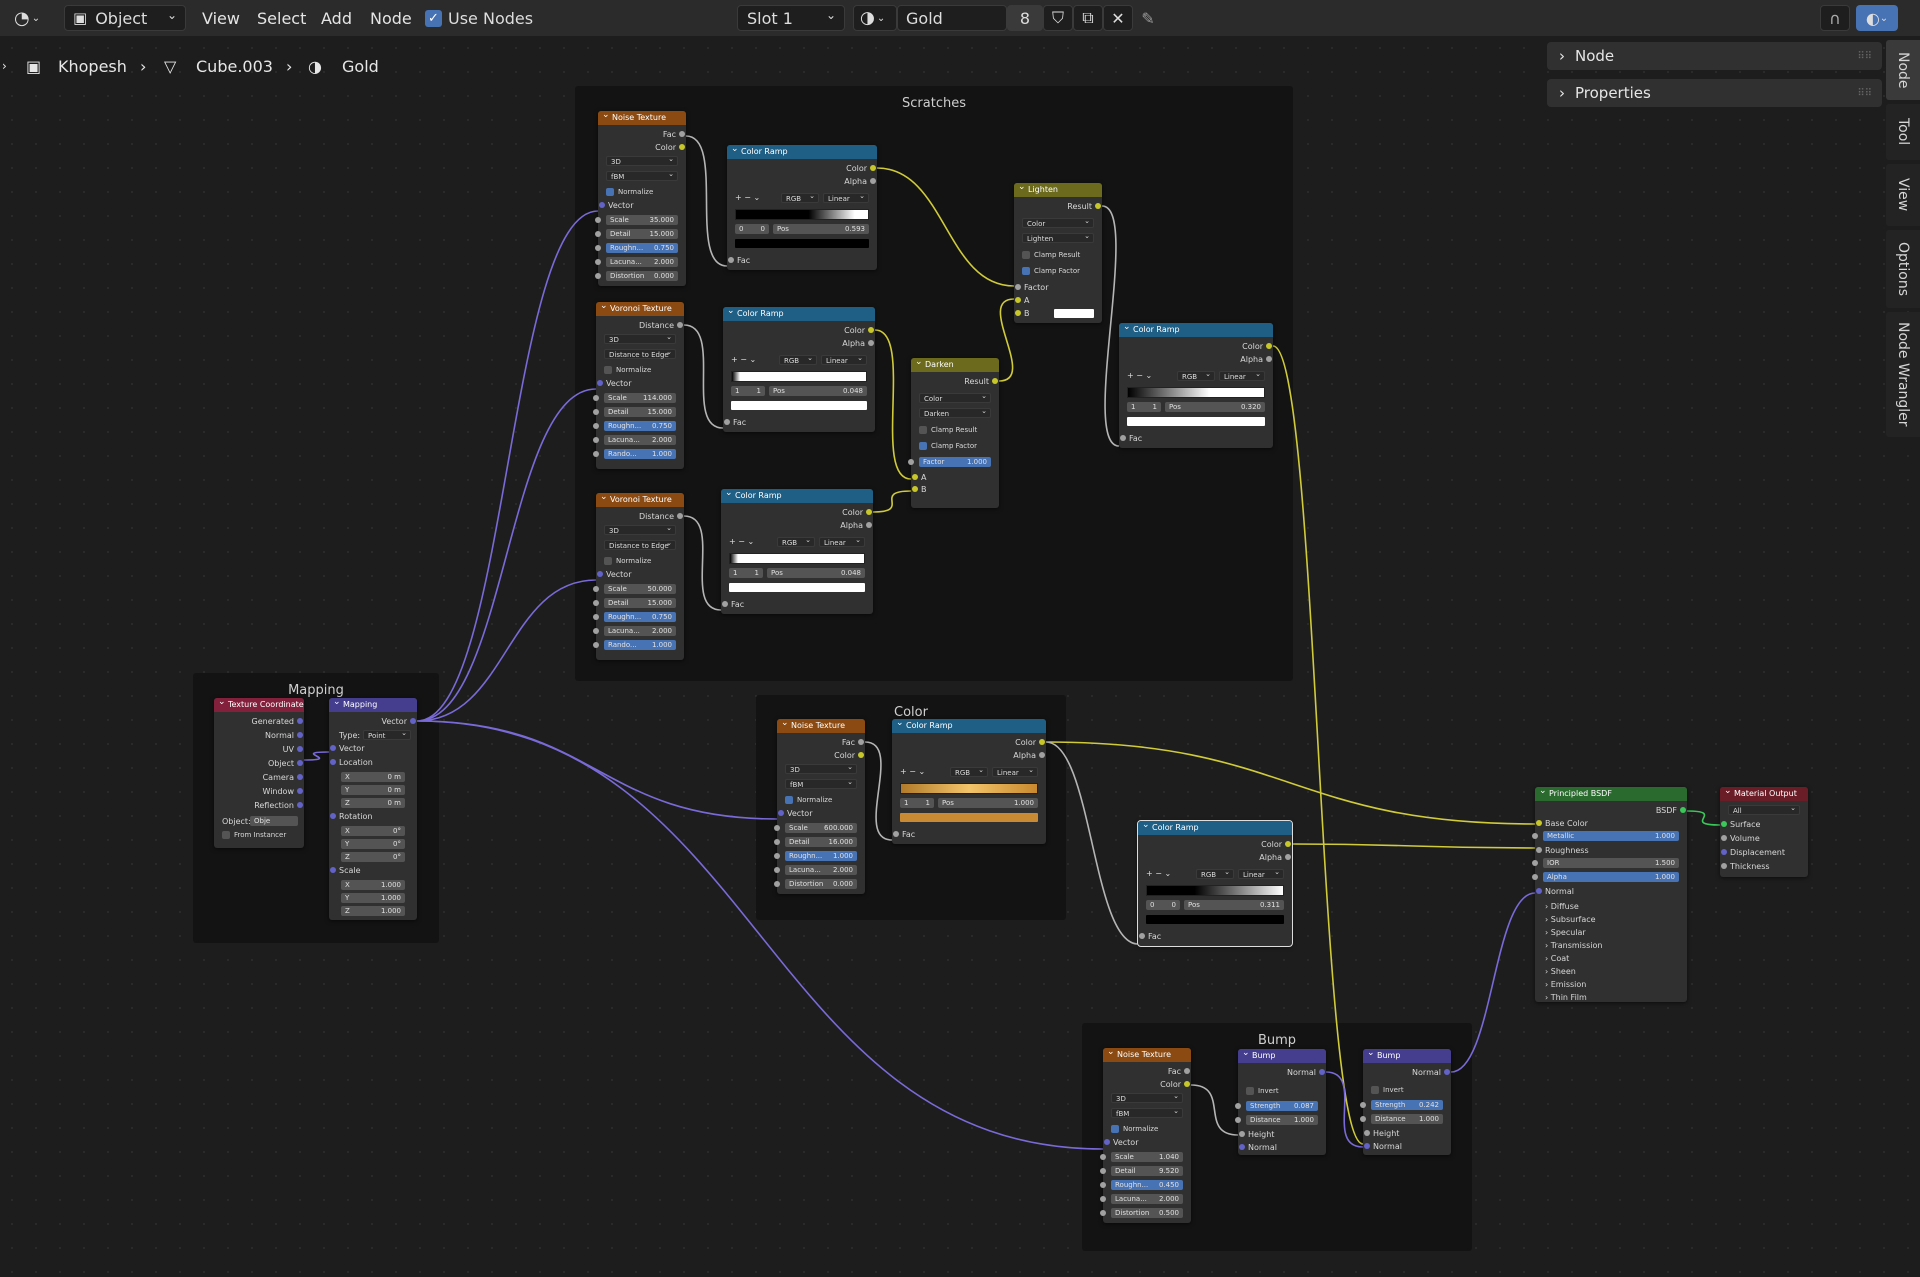 The image size is (1920, 1277). What do you see at coordinates (640, 589) in the screenshot?
I see `value-field: Scale 50.000` at bounding box center [640, 589].